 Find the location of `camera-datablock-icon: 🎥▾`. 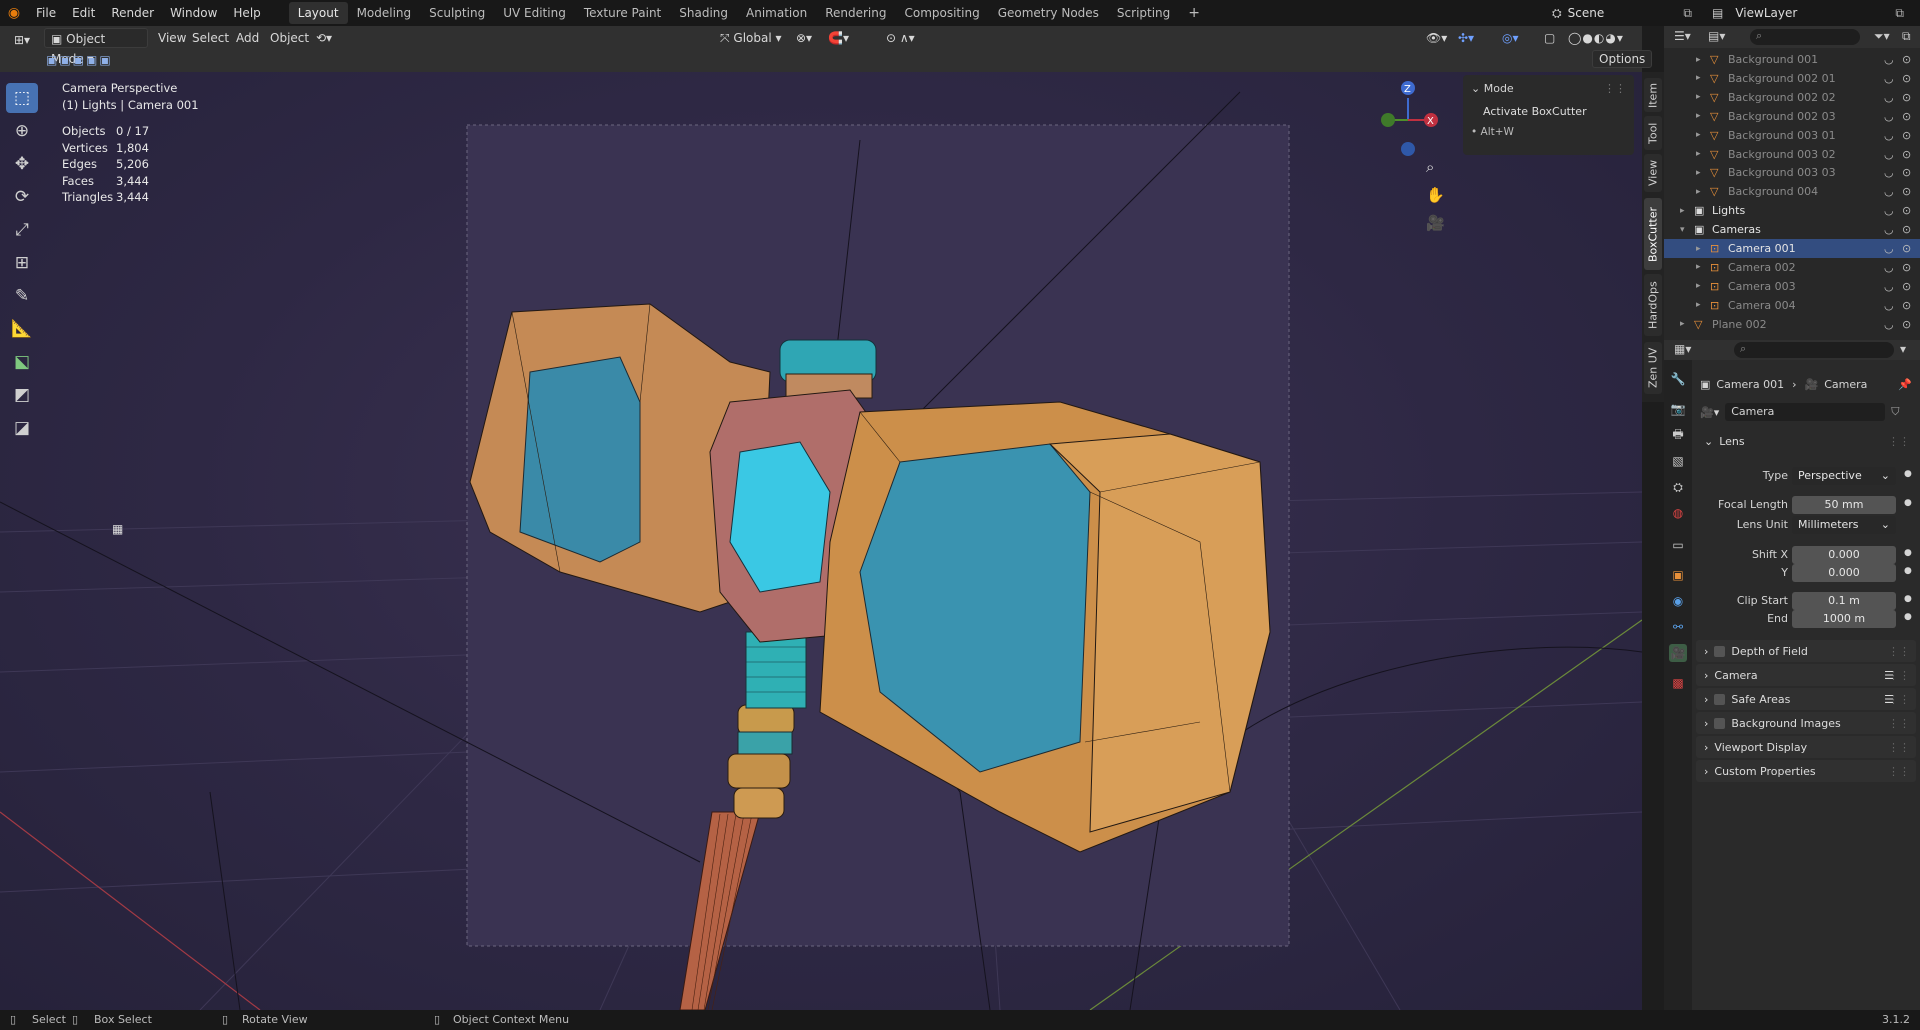

camera-datablock-icon: 🎥▾ is located at coordinates (1709, 412).